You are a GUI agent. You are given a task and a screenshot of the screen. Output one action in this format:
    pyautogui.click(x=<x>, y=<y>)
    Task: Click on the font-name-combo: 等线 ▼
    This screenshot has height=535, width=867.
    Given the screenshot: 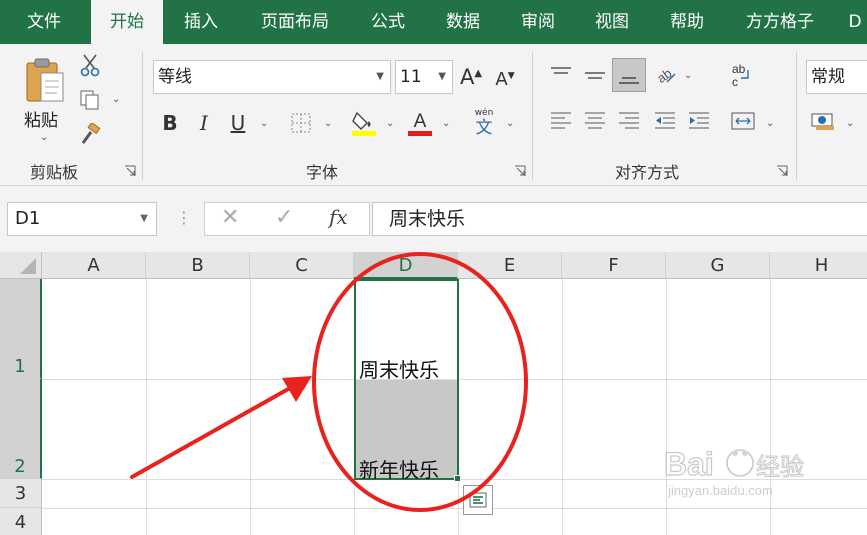 What is the action you would take?
    pyautogui.click(x=272, y=77)
    